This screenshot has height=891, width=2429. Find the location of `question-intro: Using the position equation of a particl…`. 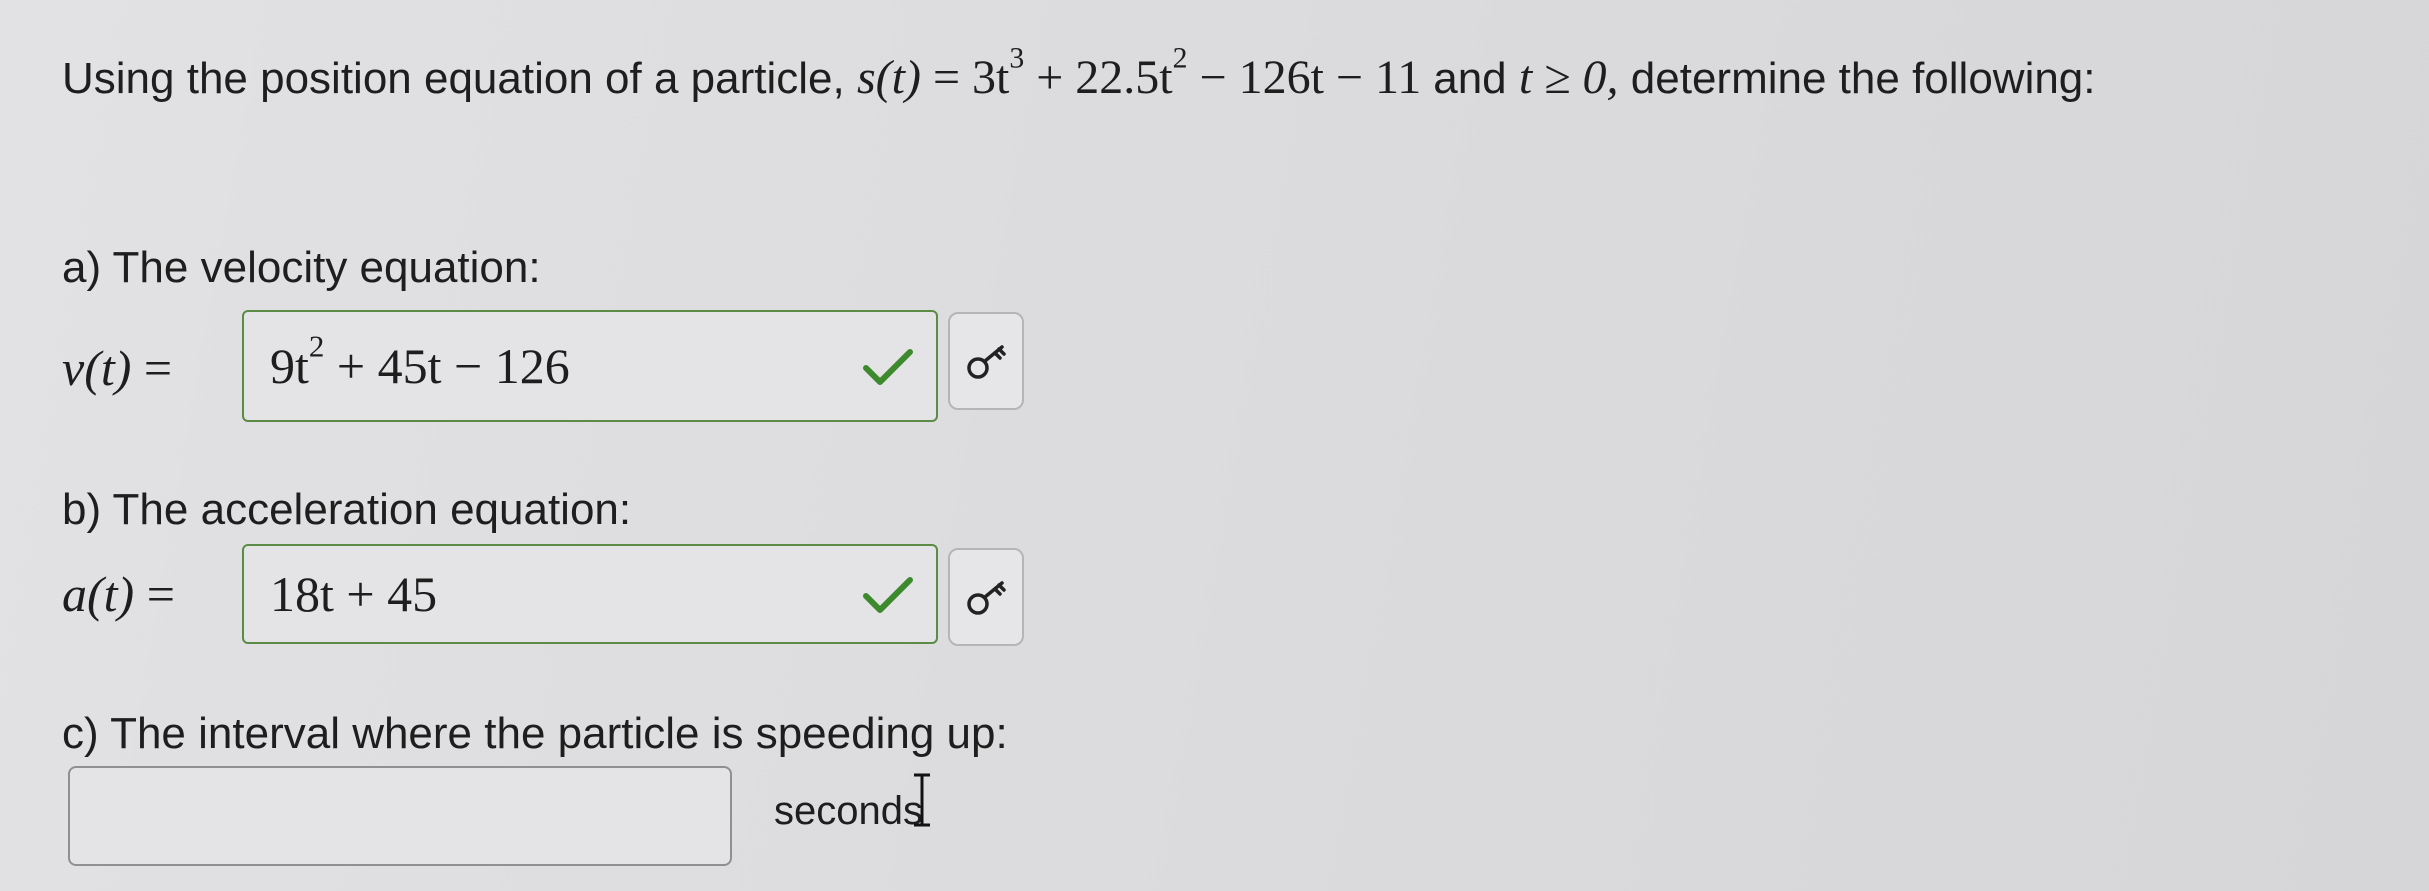

question-intro: Using the position equation of a particl… is located at coordinates (453, 78).